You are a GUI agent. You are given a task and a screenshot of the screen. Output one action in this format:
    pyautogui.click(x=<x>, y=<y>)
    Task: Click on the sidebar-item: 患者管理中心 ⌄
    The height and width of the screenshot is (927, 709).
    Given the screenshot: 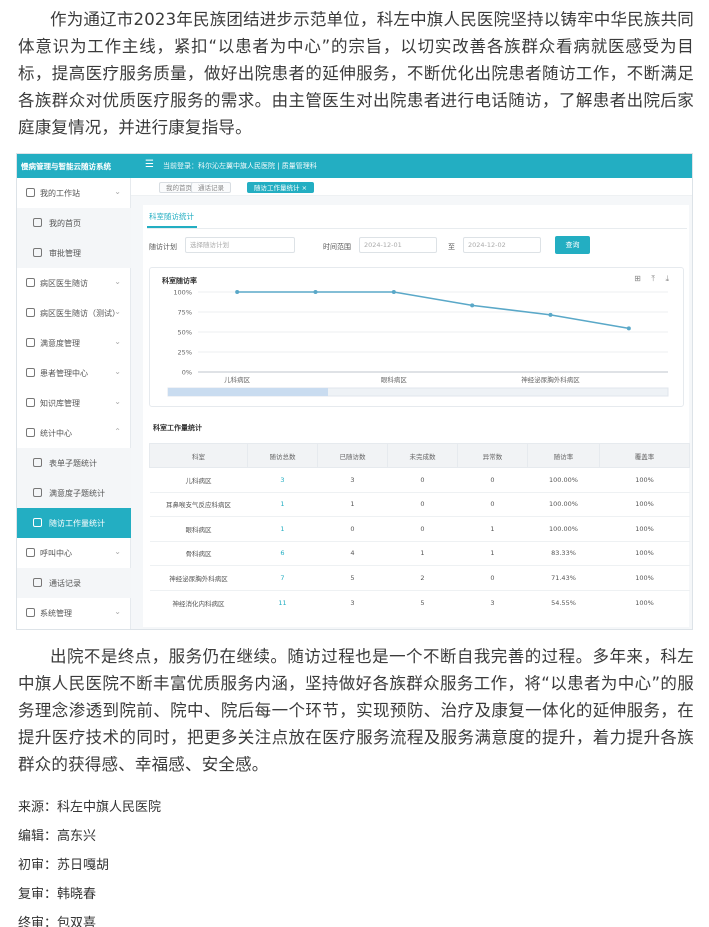 What is the action you would take?
    pyautogui.click(x=74, y=373)
    